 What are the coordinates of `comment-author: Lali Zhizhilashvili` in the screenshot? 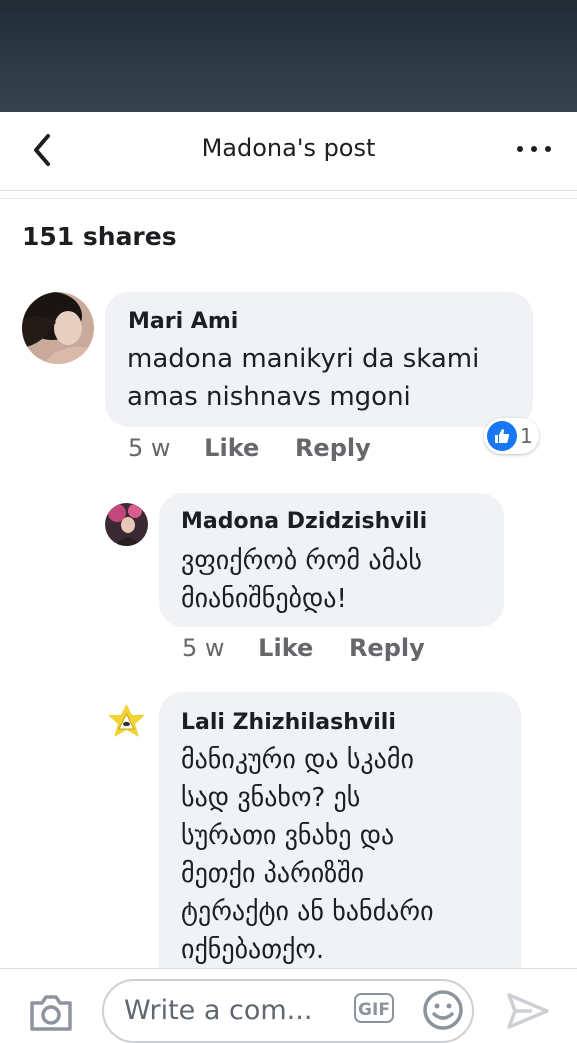 It's located at (288, 722).